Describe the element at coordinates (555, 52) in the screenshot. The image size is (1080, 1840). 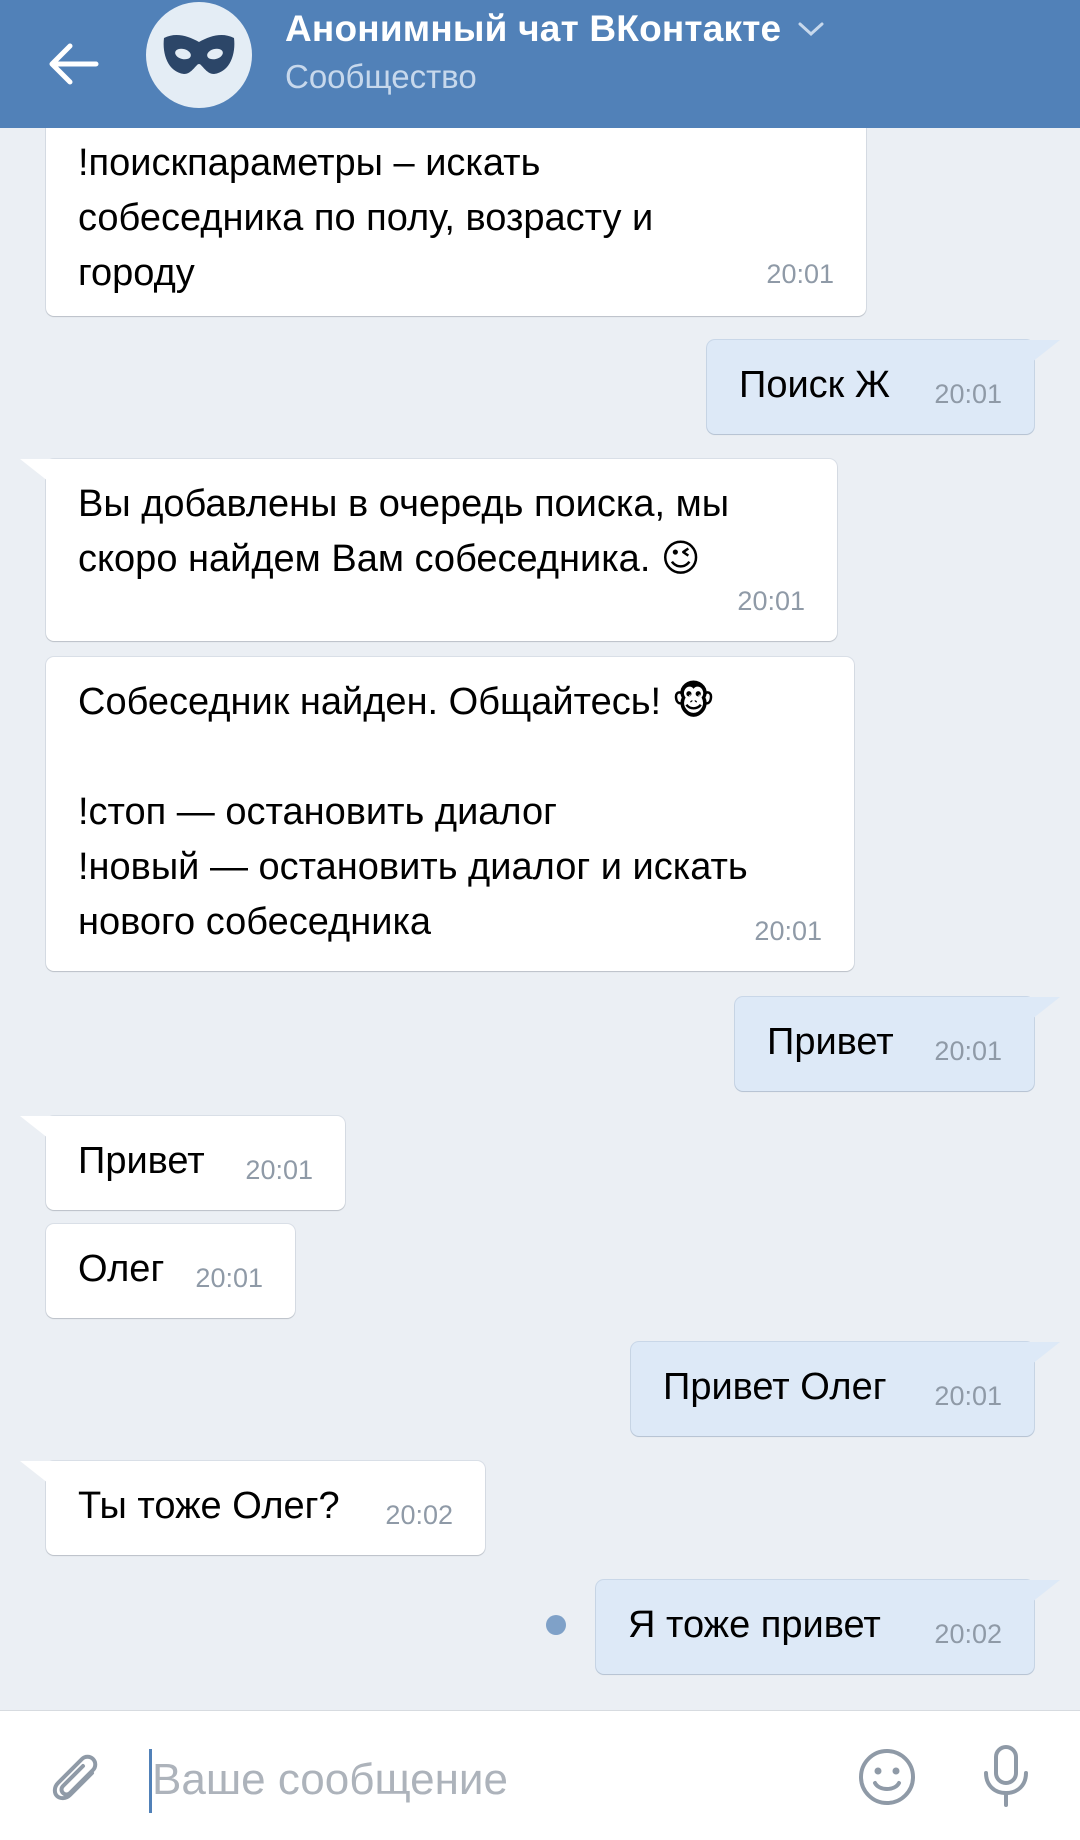
I see `header-title-block: Анонимный чат ВКонтакте Сообщество` at that location.